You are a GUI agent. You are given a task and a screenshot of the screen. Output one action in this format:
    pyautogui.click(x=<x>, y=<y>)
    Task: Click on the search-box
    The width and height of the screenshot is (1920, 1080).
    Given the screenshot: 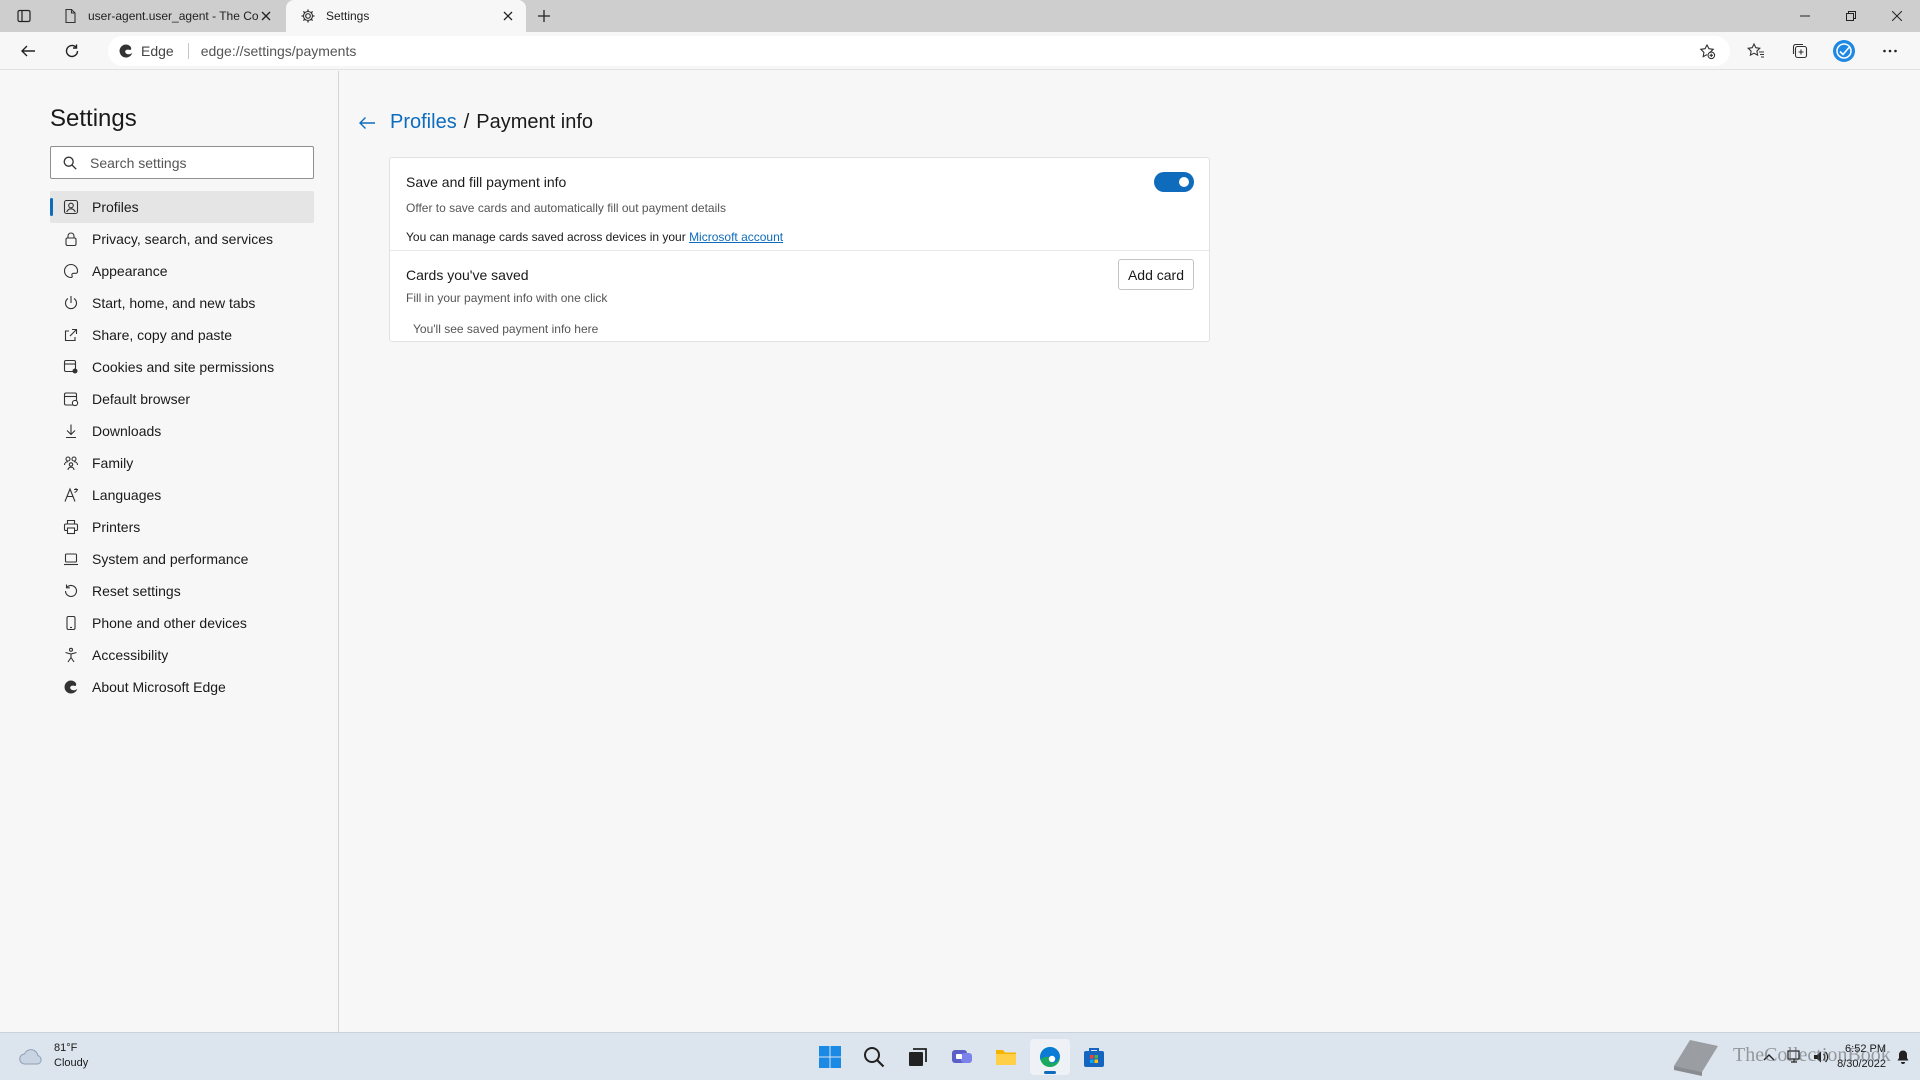 What is the action you would take?
    pyautogui.click(x=182, y=162)
    